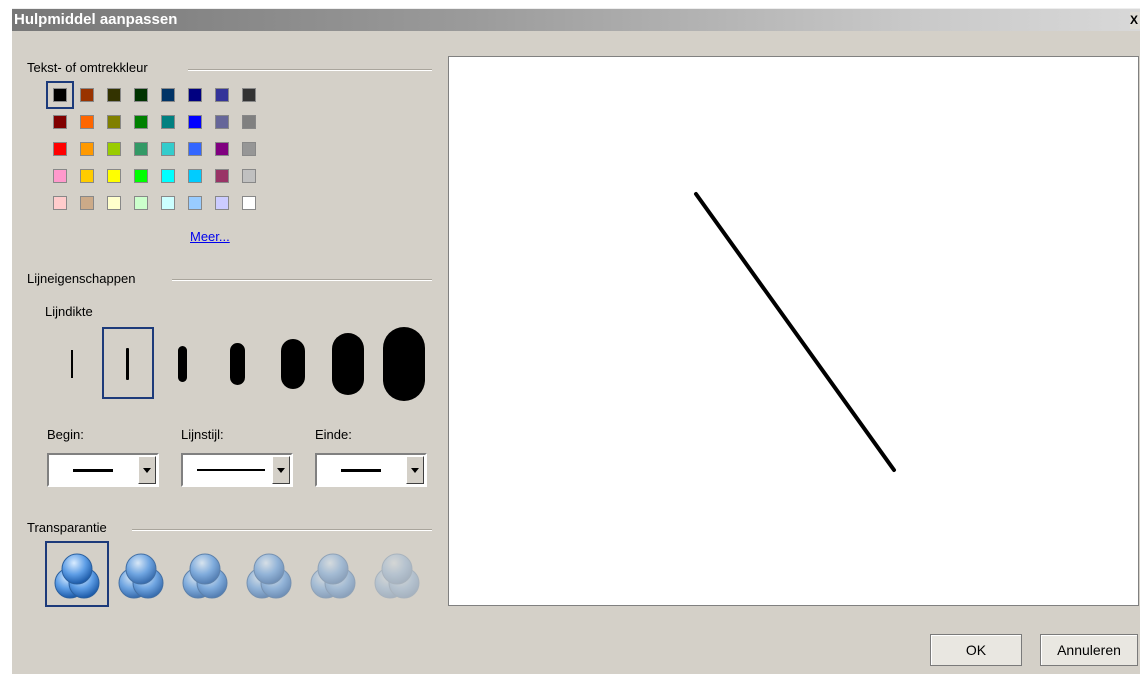  I want to click on begin-line-sample, so click(93, 470).